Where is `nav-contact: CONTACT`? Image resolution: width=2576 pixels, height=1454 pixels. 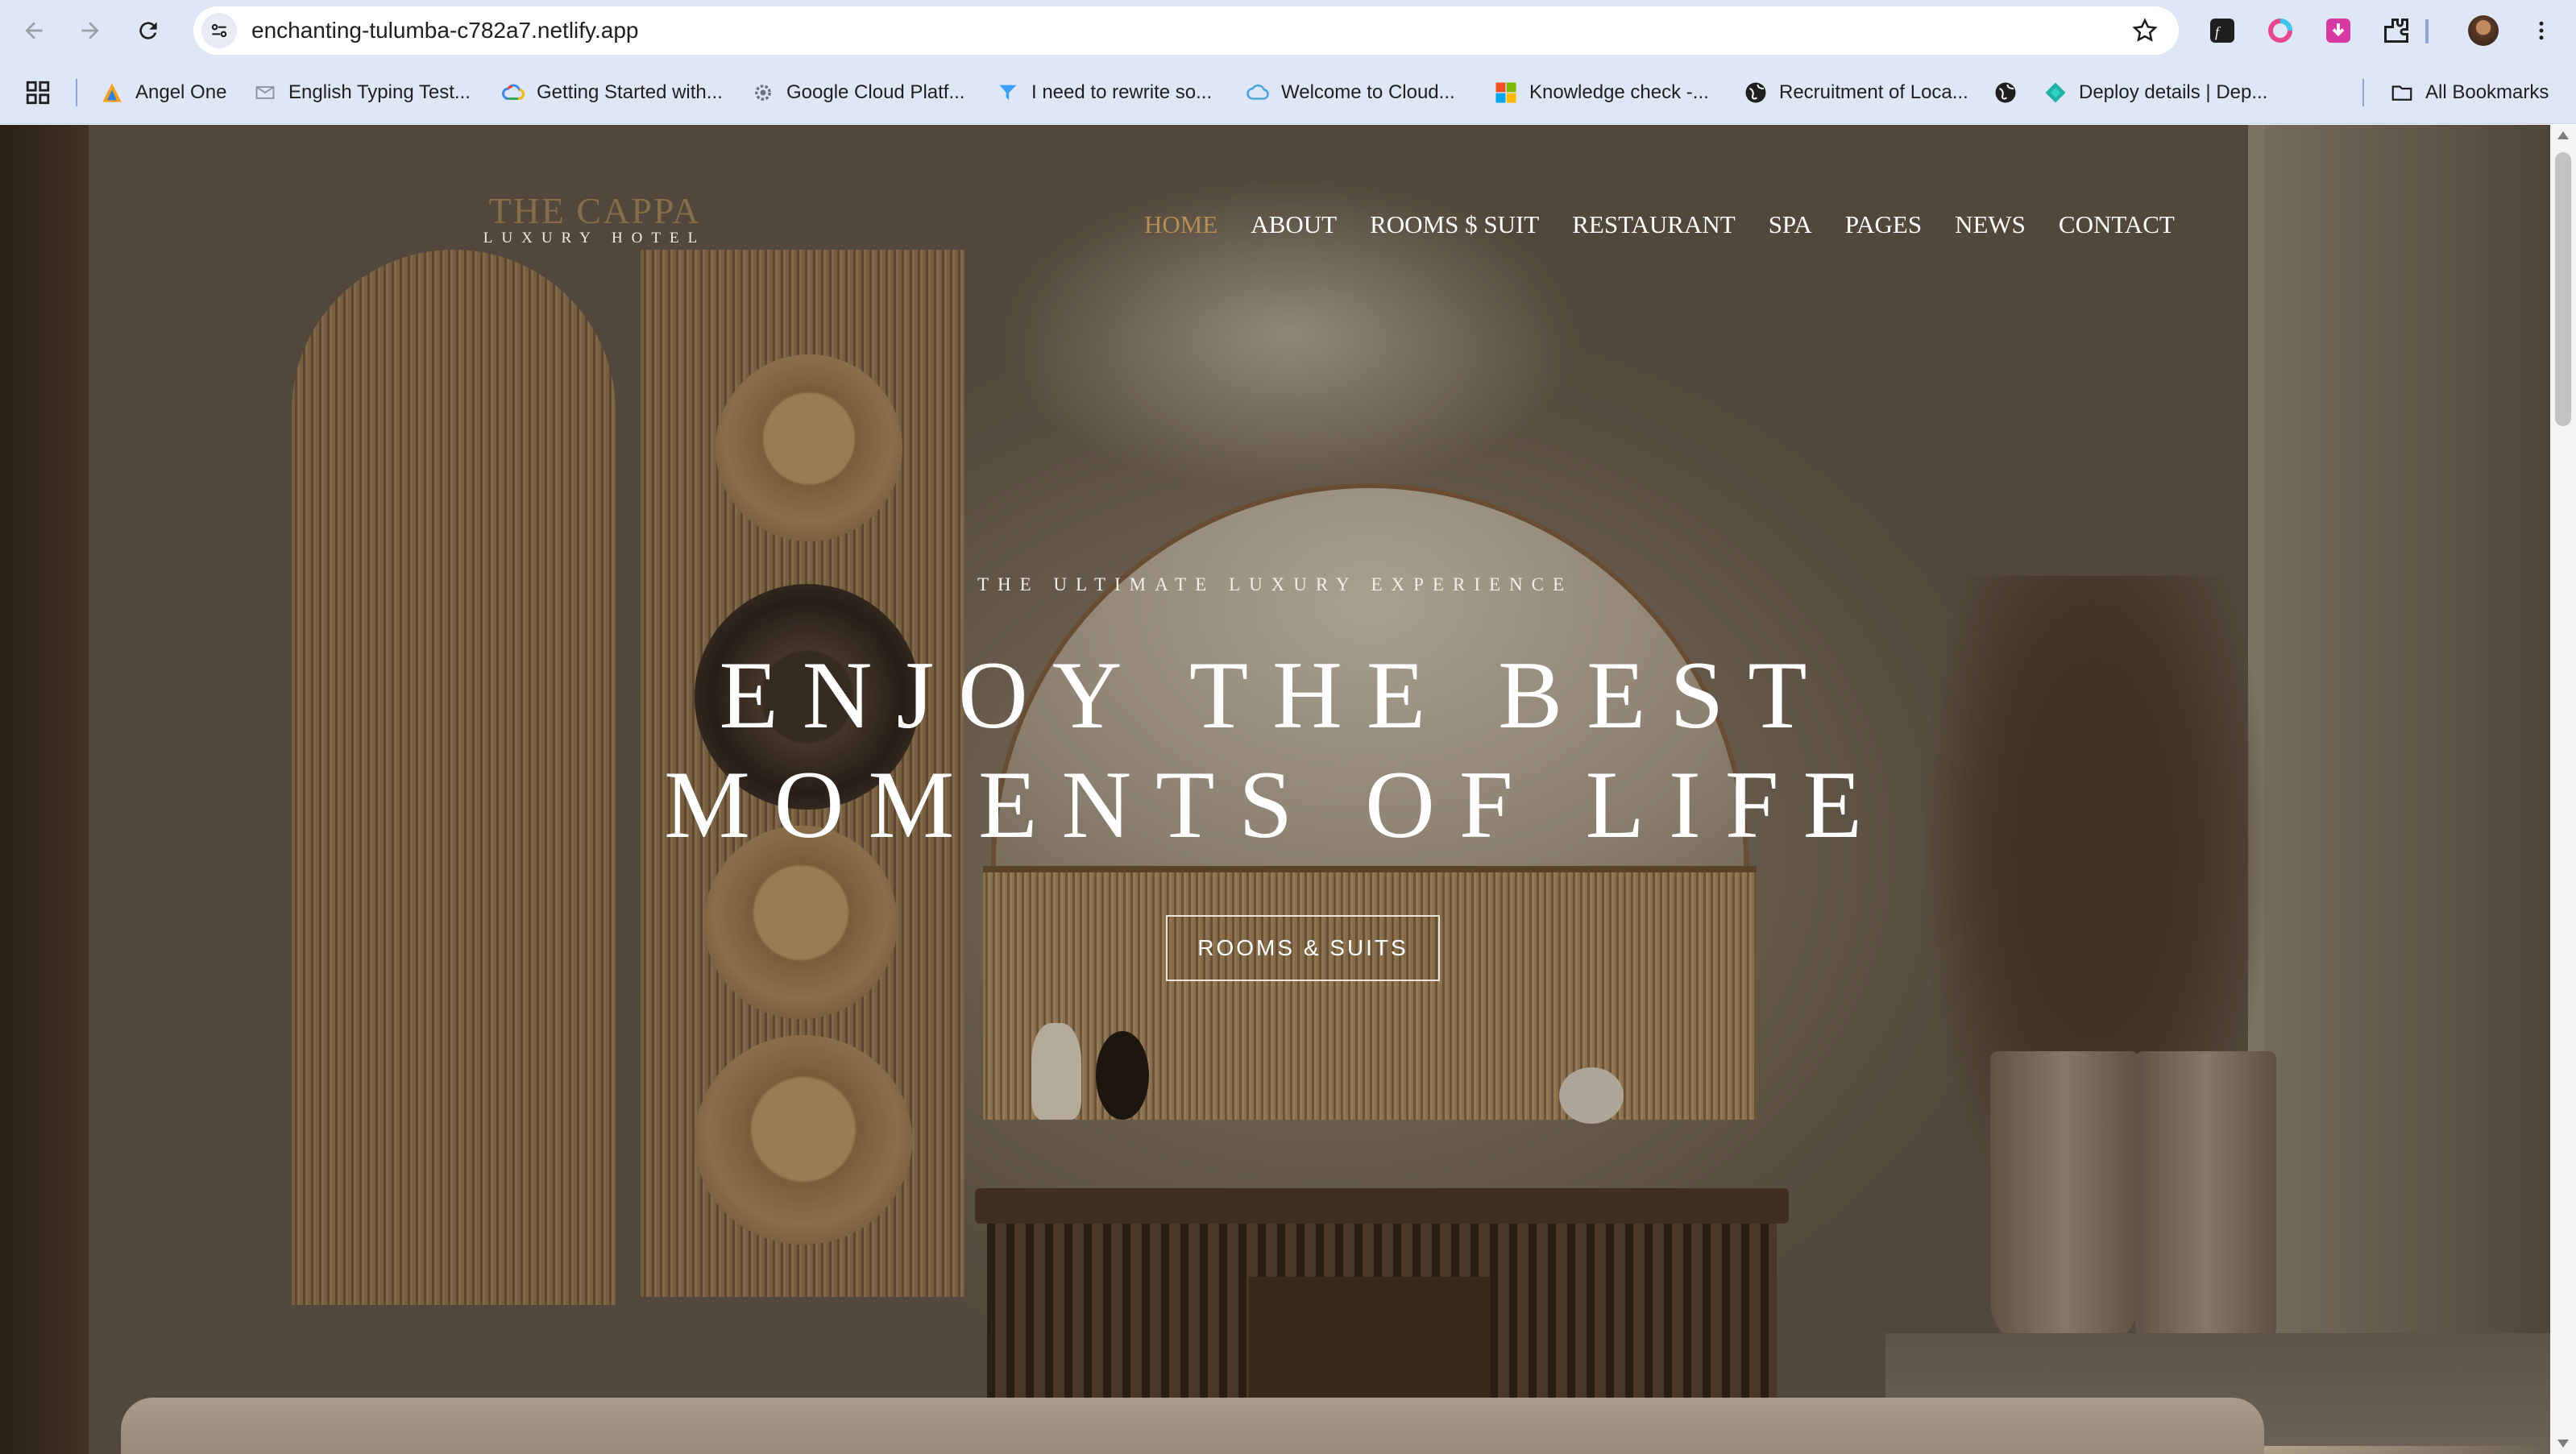
nav-contact: CONTACT is located at coordinates (2117, 224).